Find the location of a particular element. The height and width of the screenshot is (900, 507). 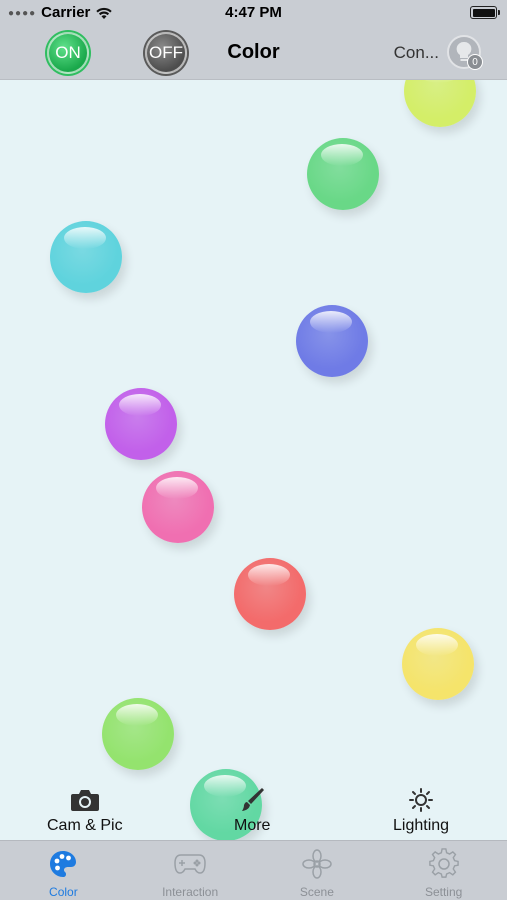

status-time: 4:47 PM is located at coordinates (253, 12).